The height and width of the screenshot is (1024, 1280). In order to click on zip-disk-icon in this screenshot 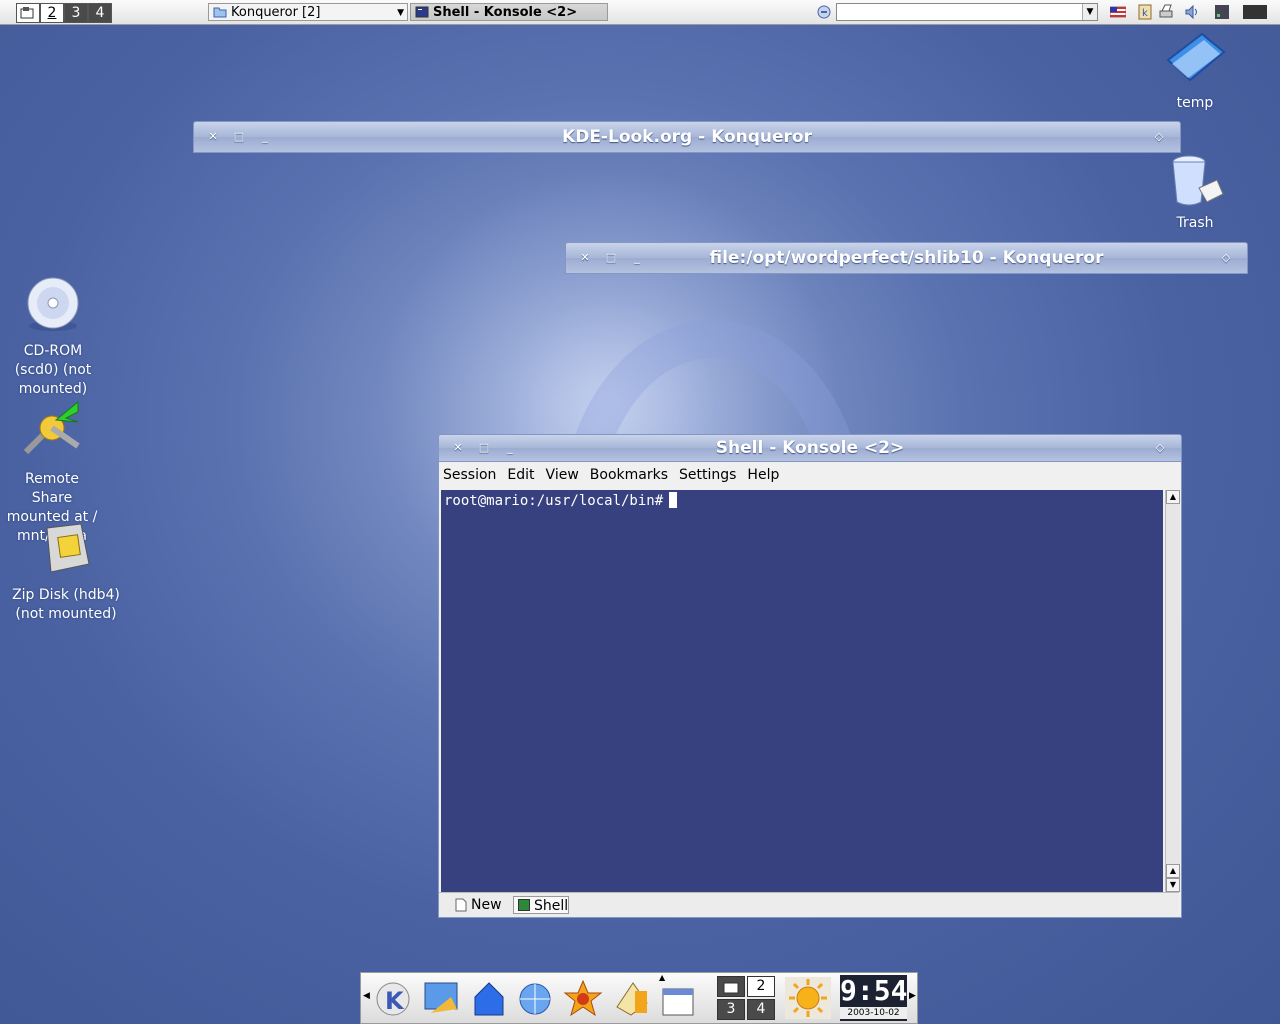, I will do `click(68, 548)`.